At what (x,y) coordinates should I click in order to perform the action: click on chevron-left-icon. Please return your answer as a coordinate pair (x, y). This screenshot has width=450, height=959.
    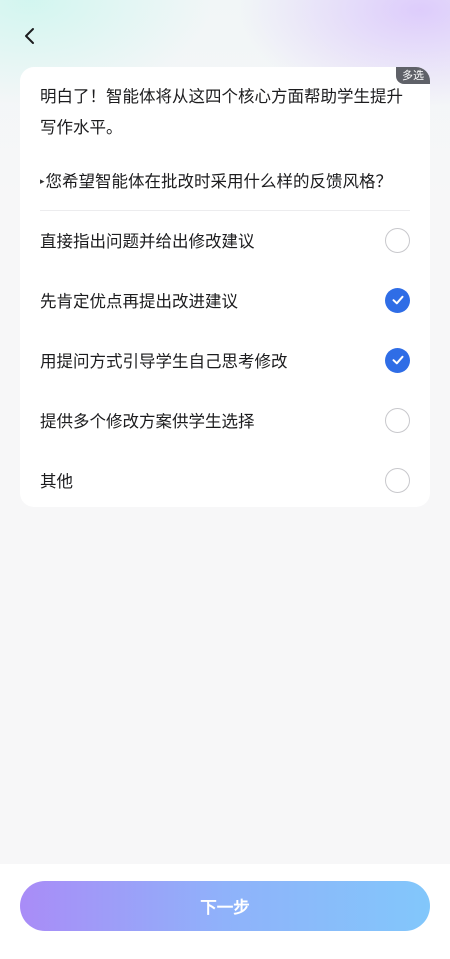
    Looking at the image, I should click on (29, 36).